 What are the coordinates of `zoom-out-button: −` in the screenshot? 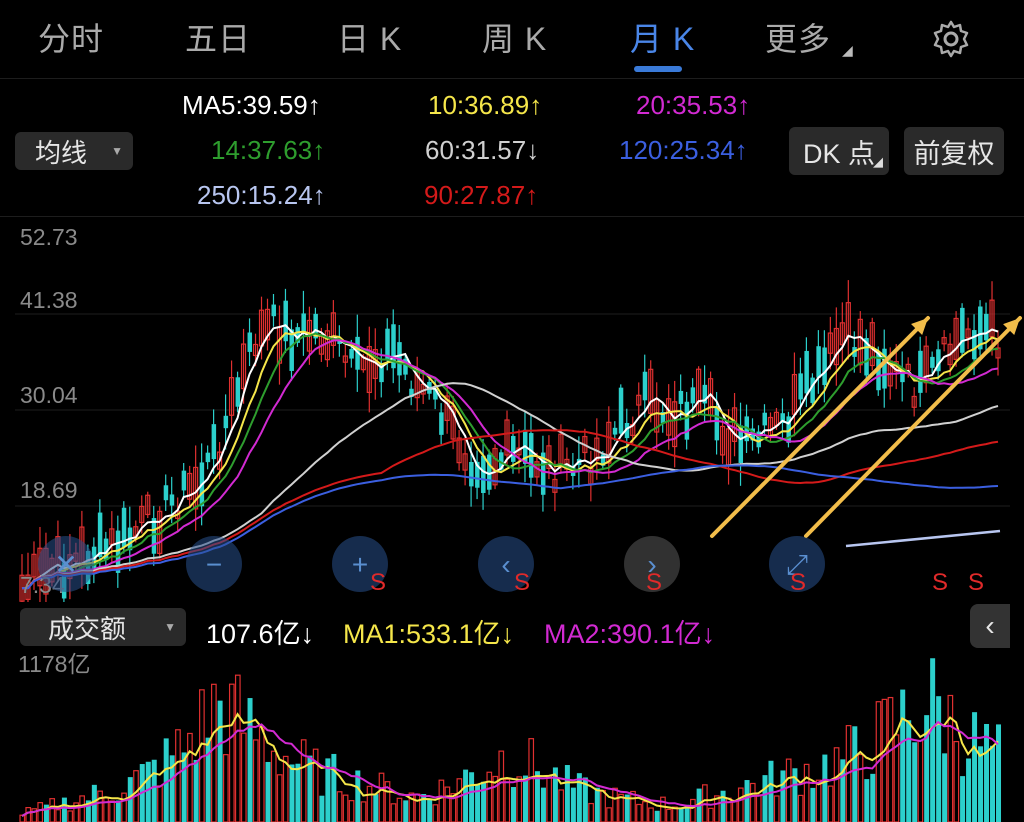 It's located at (214, 564).